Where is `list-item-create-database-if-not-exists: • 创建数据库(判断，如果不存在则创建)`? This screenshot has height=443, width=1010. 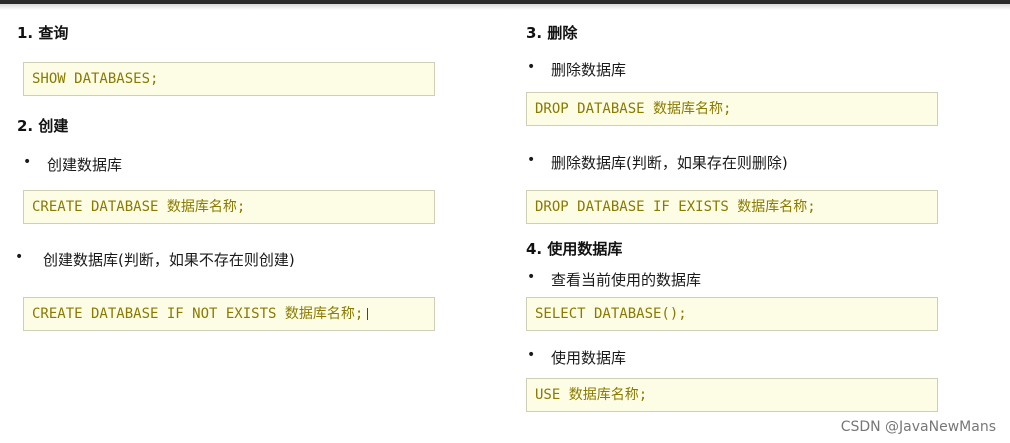 list-item-create-database-if-not-exists: • 创建数据库(判断，如果不存在则创建) is located at coordinates (155, 259).